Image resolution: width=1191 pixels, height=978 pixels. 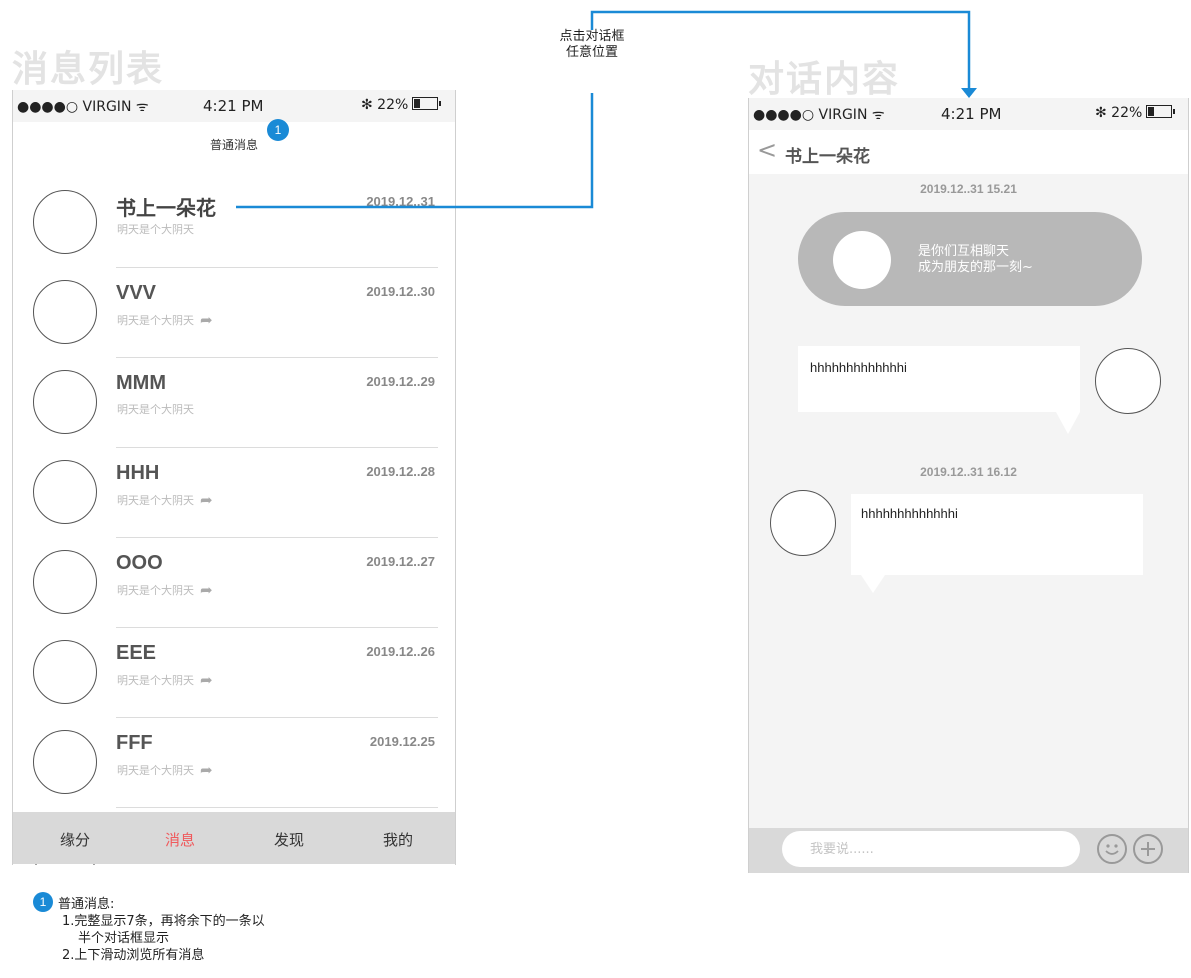 What do you see at coordinates (780, 51) in the screenshot?
I see `connector-upper-path` at bounding box center [780, 51].